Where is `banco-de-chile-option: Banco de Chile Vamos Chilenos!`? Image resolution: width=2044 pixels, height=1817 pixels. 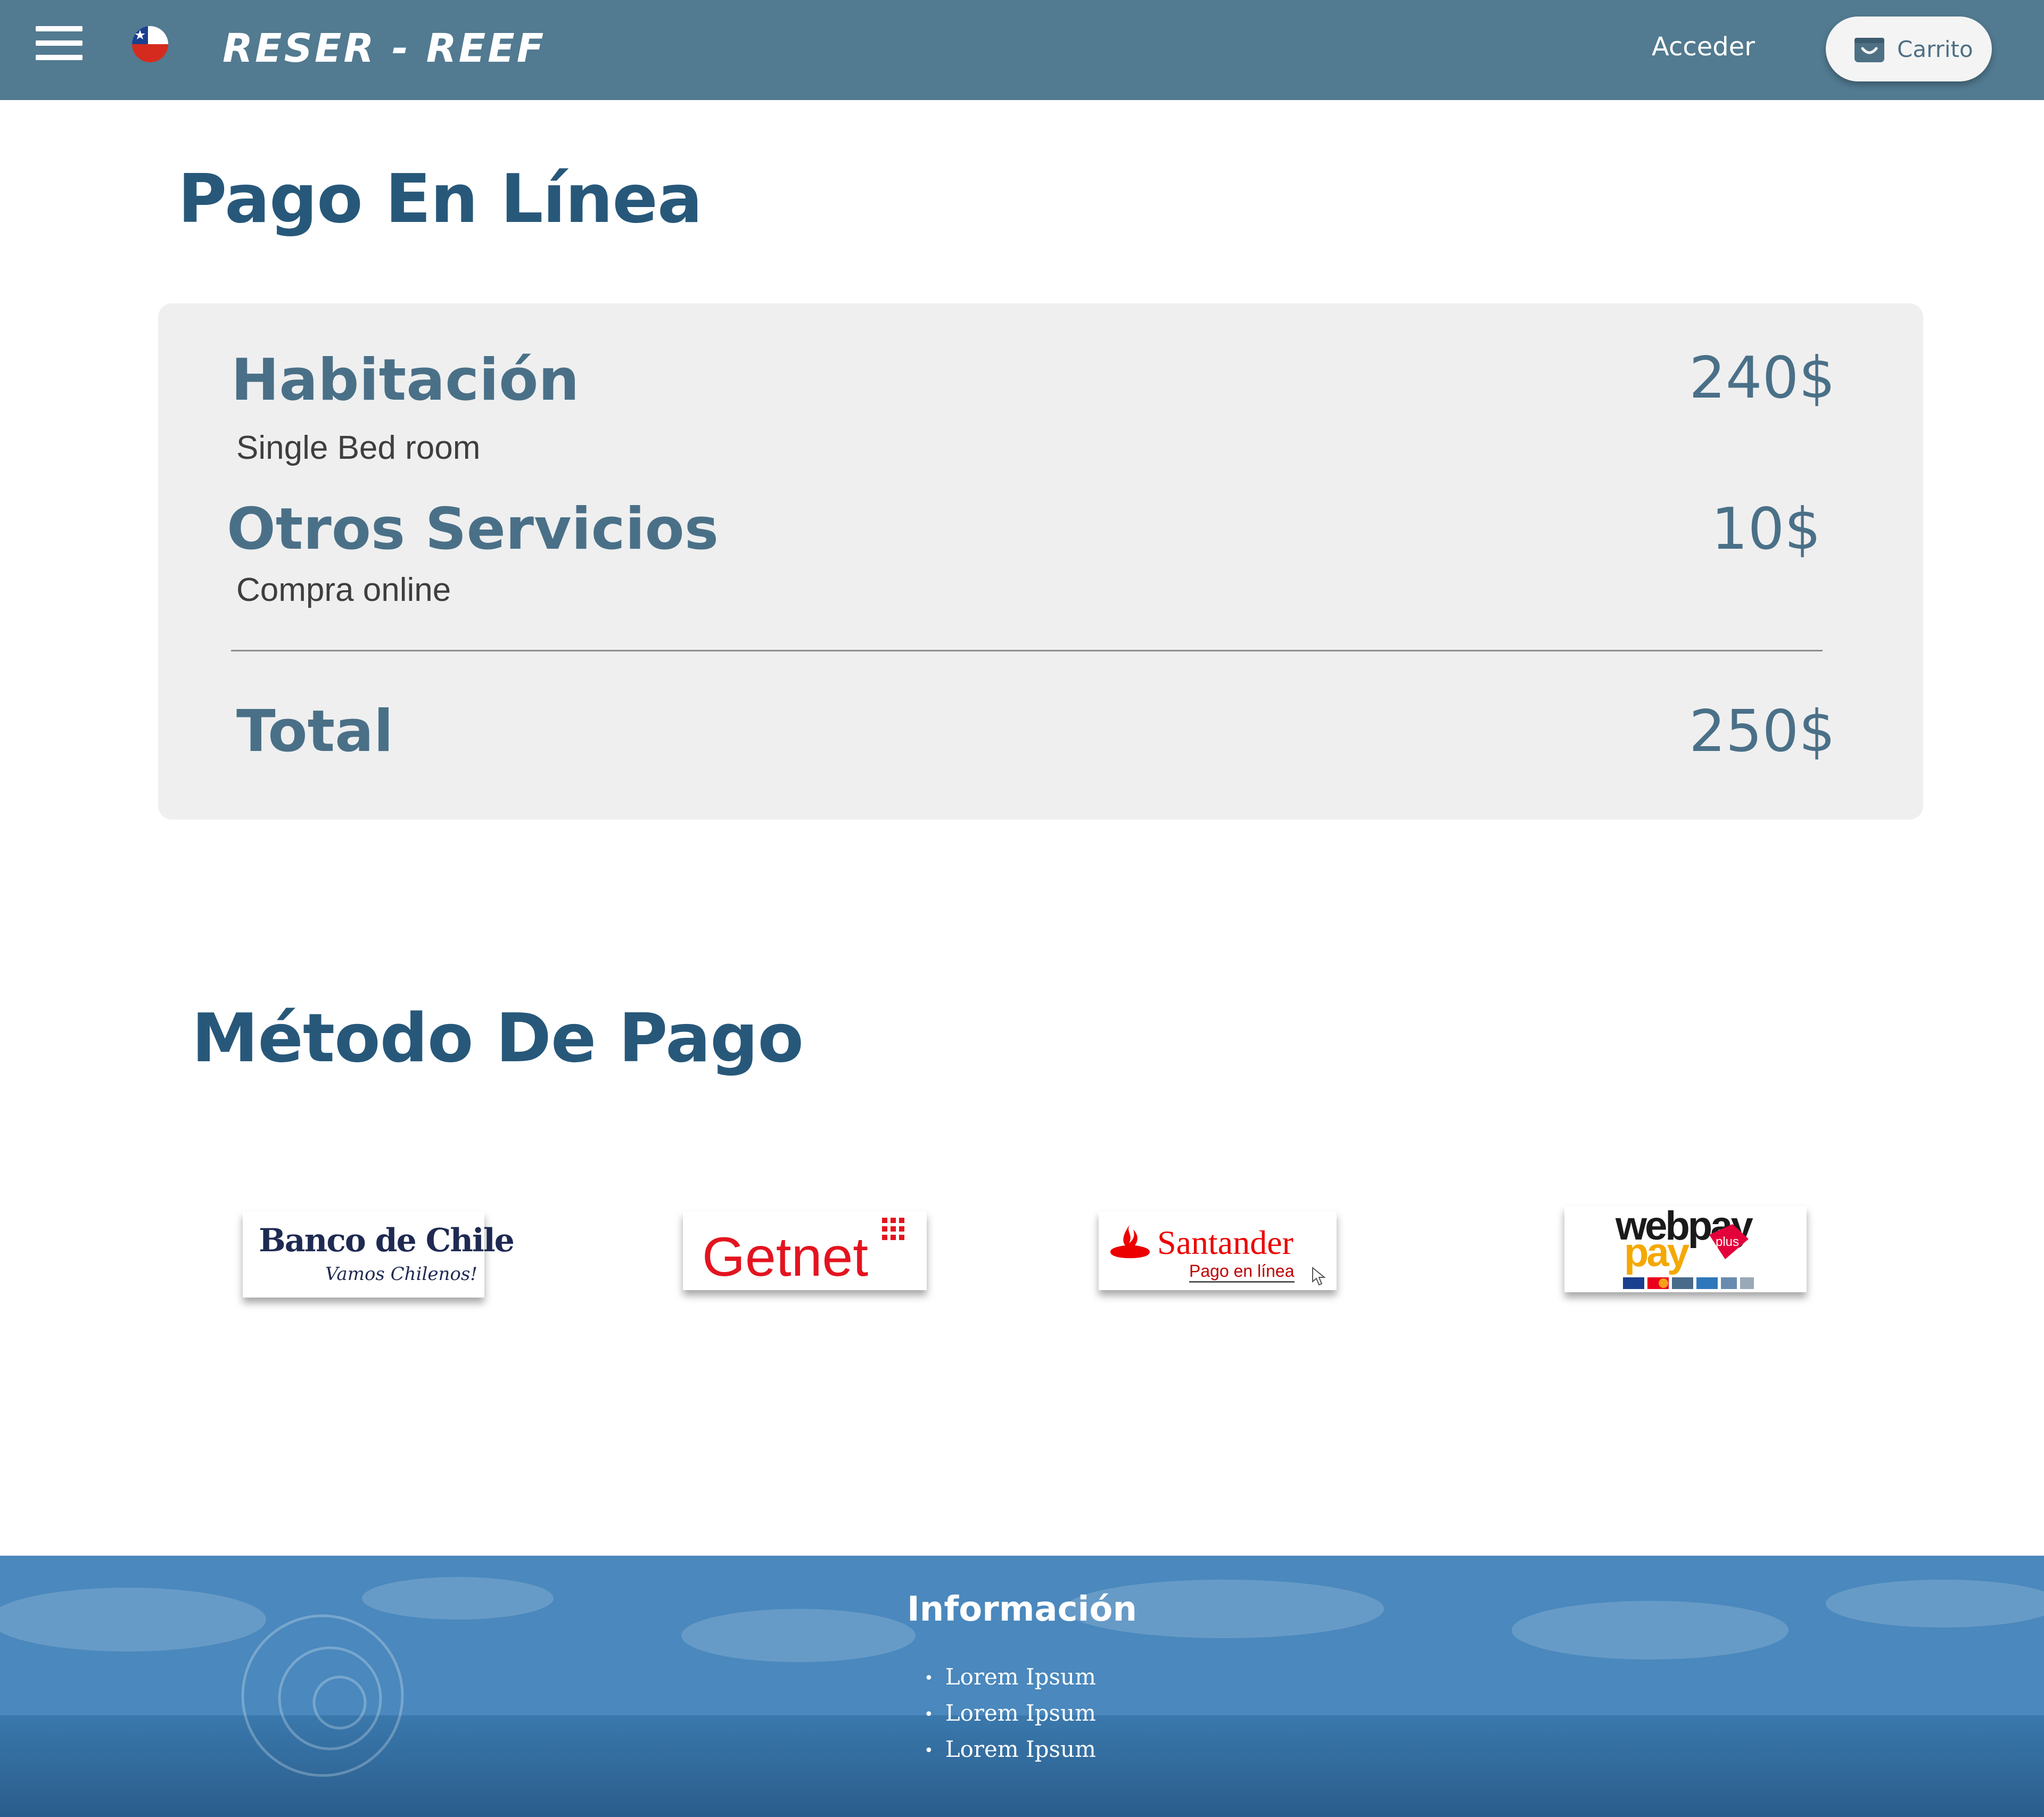
banco-de-chile-option: Banco de Chile Vamos Chilenos! is located at coordinates (379, 1254).